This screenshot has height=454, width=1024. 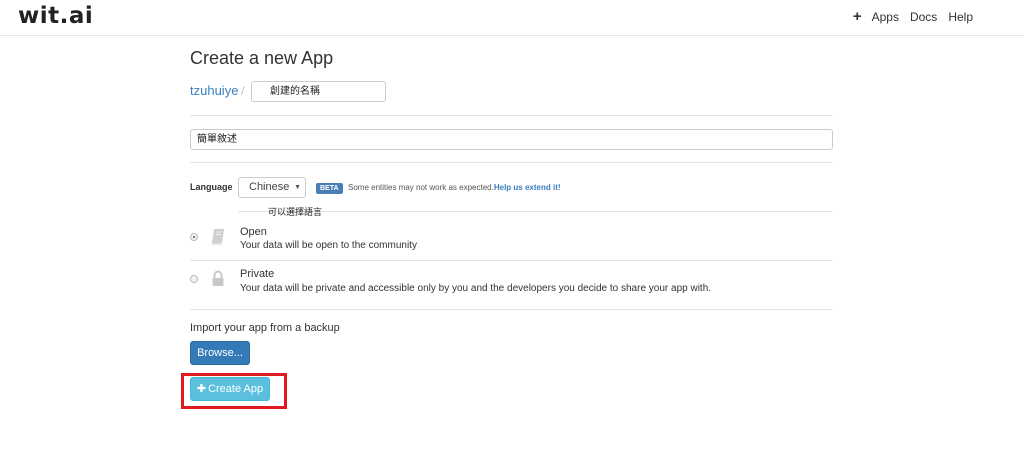 I want to click on help-extend-link: Help us extend it!, so click(x=527, y=187).